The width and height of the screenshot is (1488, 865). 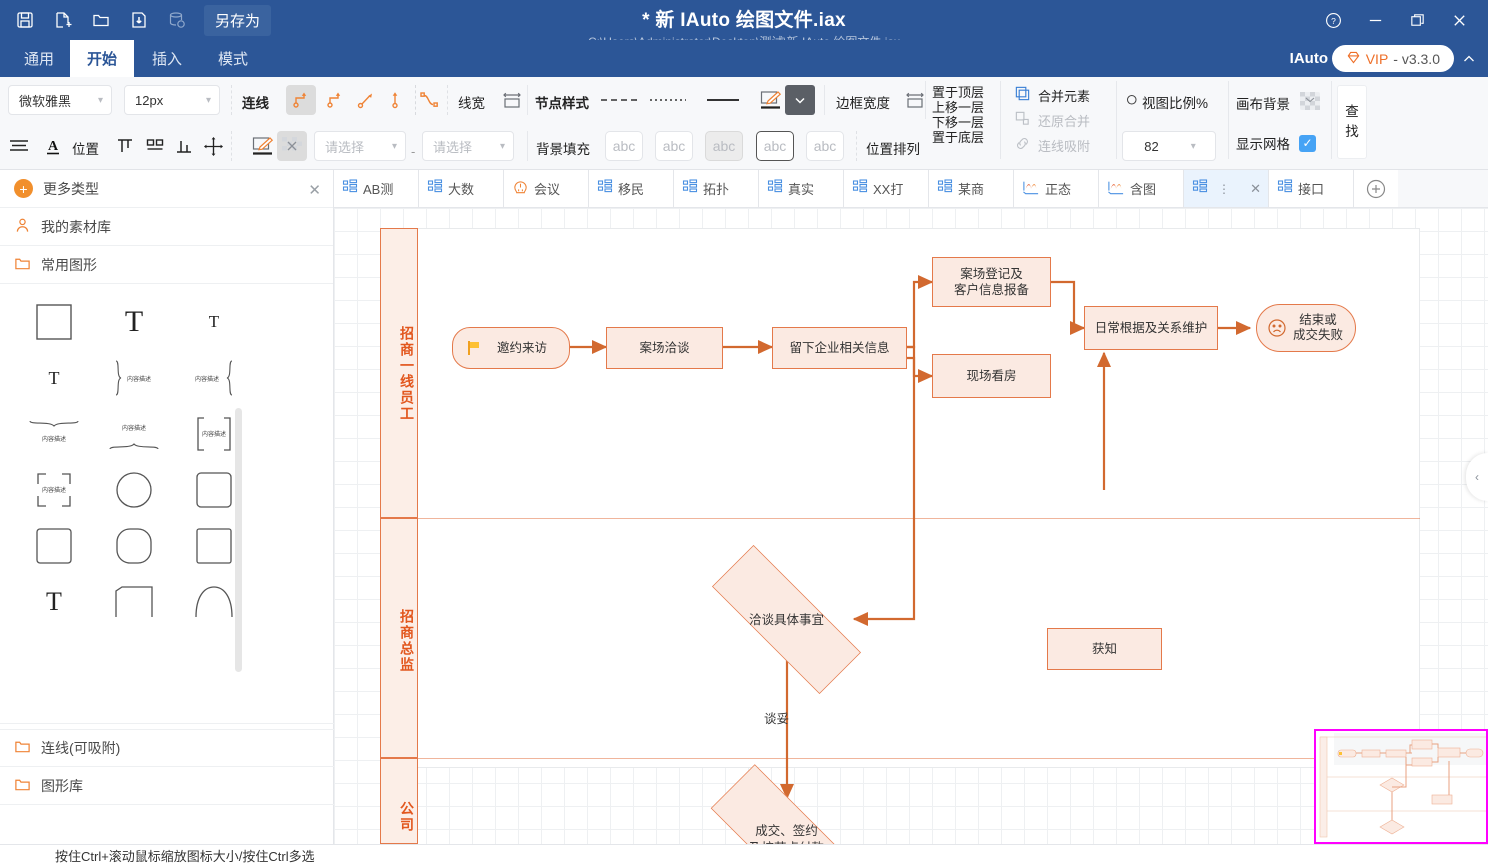 What do you see at coordinates (1104, 649) in the screenshot?
I see `node-learn: 获知` at bounding box center [1104, 649].